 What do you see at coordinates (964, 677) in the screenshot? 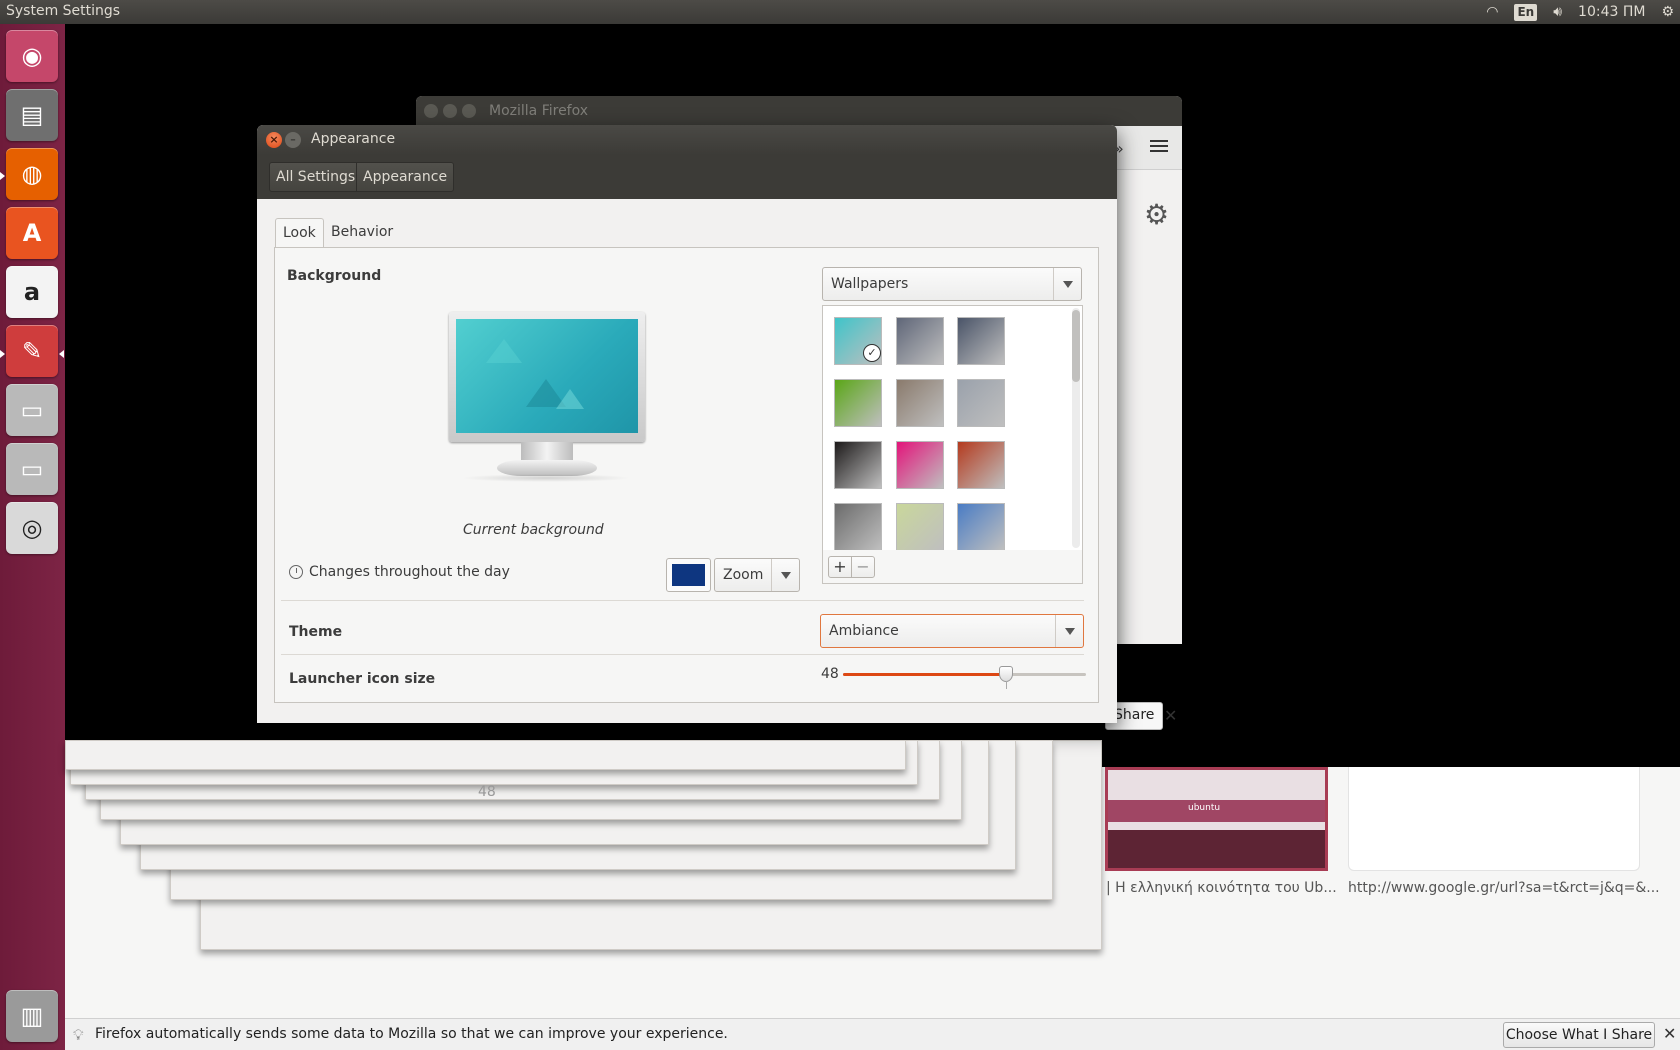
I see `launcher-icon-size-slider` at bounding box center [964, 677].